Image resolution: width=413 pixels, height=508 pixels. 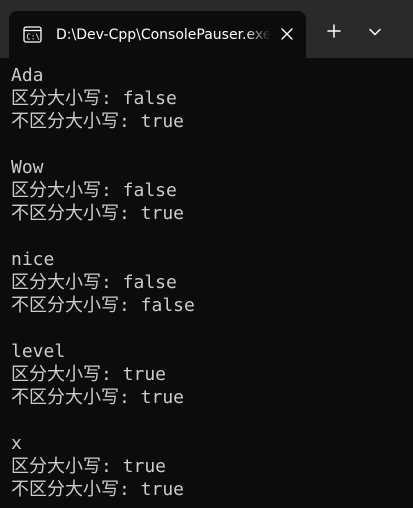 What do you see at coordinates (38, 351) in the screenshot?
I see `output-line: level` at bounding box center [38, 351].